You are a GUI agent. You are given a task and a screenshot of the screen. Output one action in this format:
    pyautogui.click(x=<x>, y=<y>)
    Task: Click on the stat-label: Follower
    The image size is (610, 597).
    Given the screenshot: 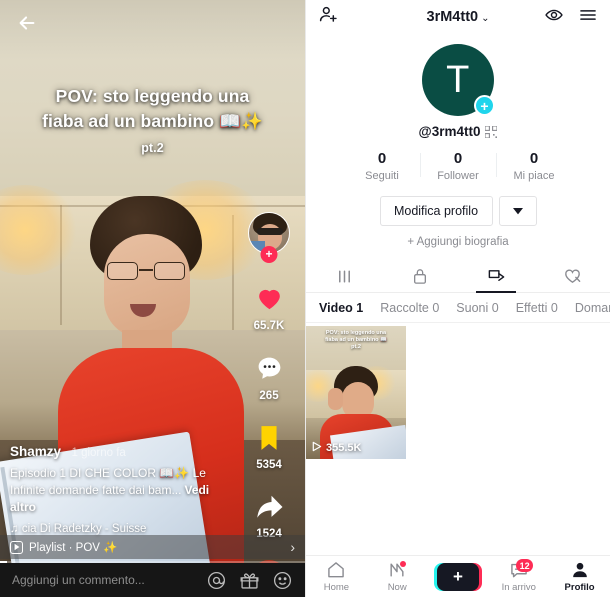 What is the action you would take?
    pyautogui.click(x=458, y=176)
    